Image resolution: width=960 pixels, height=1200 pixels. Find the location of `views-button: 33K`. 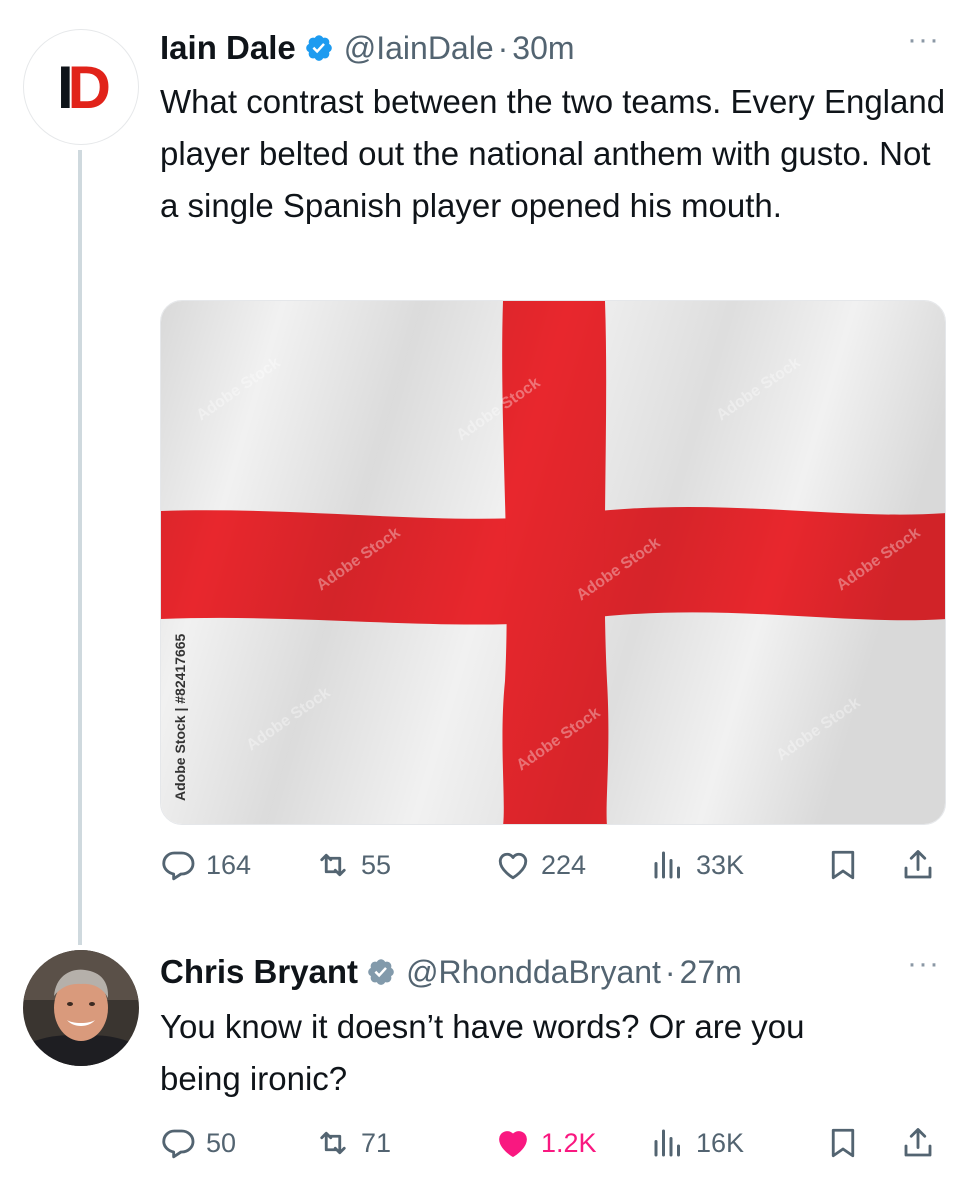

views-button: 33K is located at coordinates (697, 865).